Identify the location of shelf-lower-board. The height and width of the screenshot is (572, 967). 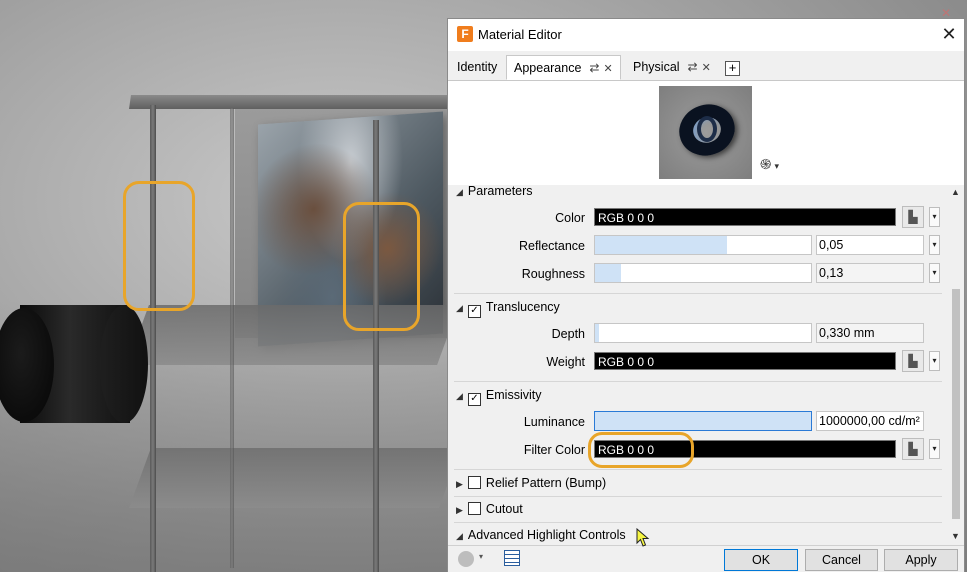
(295, 478).